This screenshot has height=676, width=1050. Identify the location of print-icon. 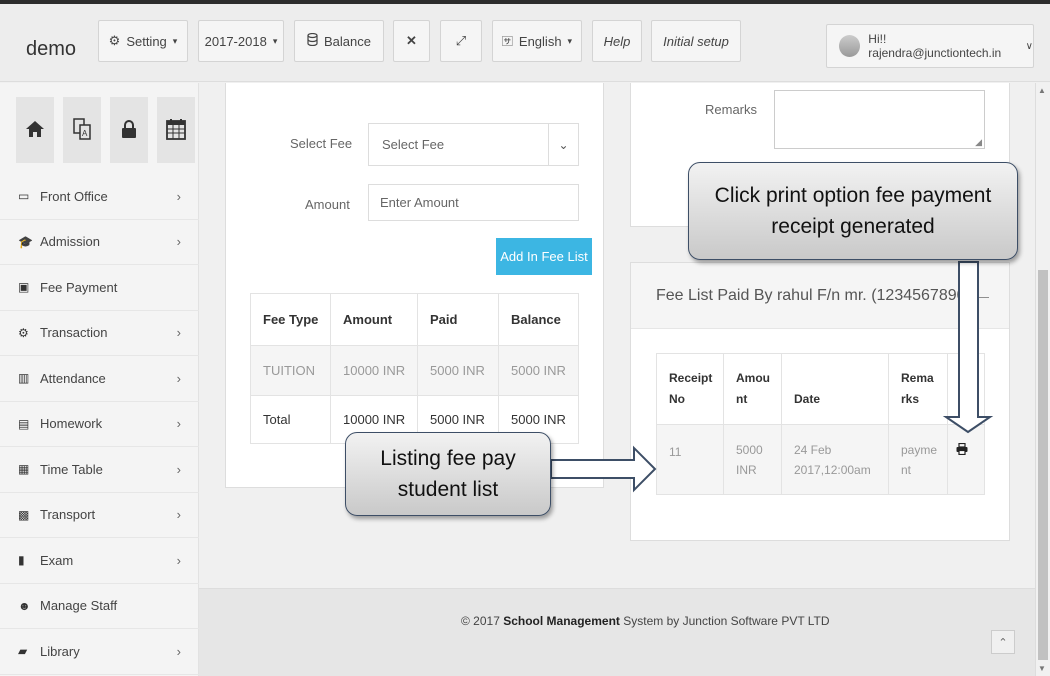
(962, 450).